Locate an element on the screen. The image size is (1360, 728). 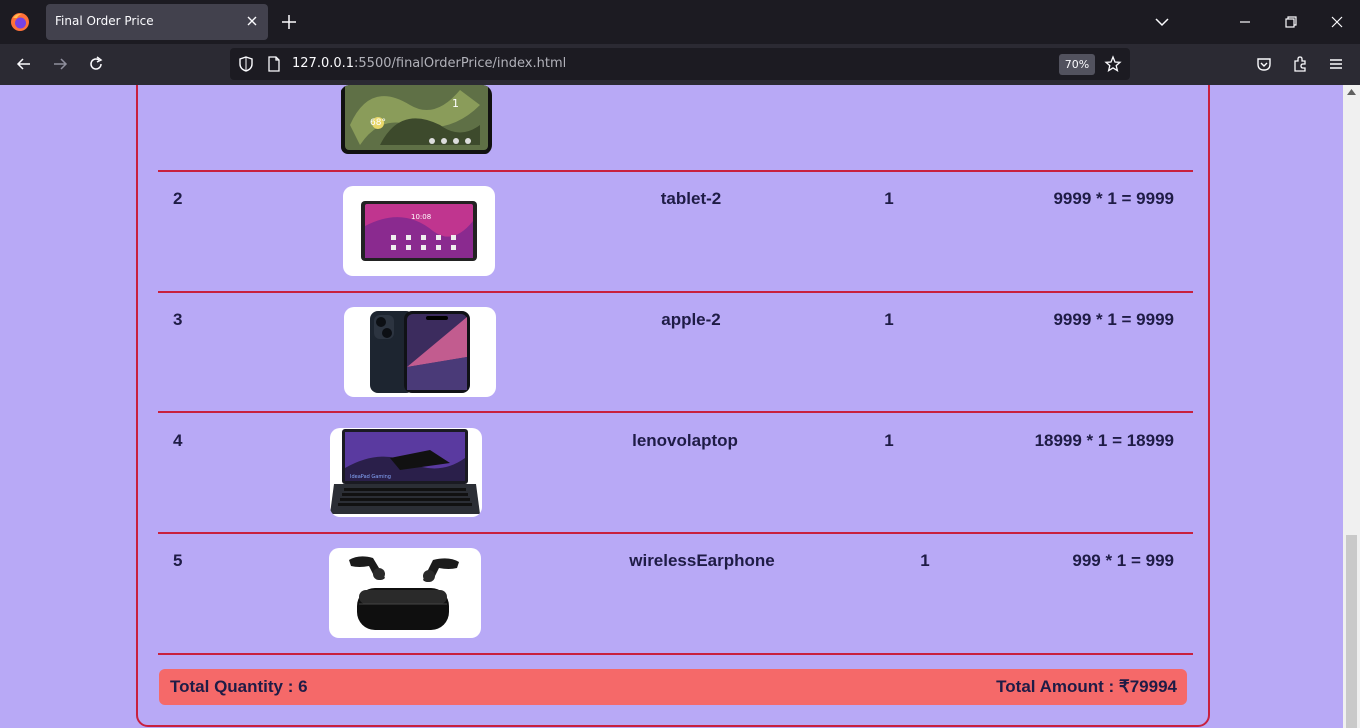
back-icon is located at coordinates (24, 64).